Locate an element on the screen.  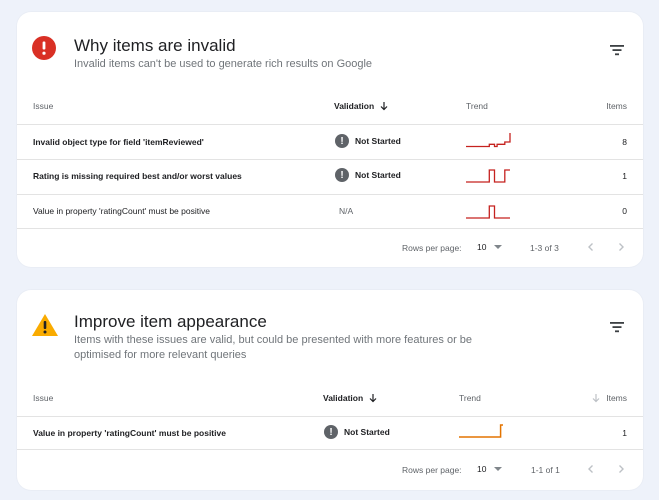
items-count: 8 is located at coordinates (624, 142).